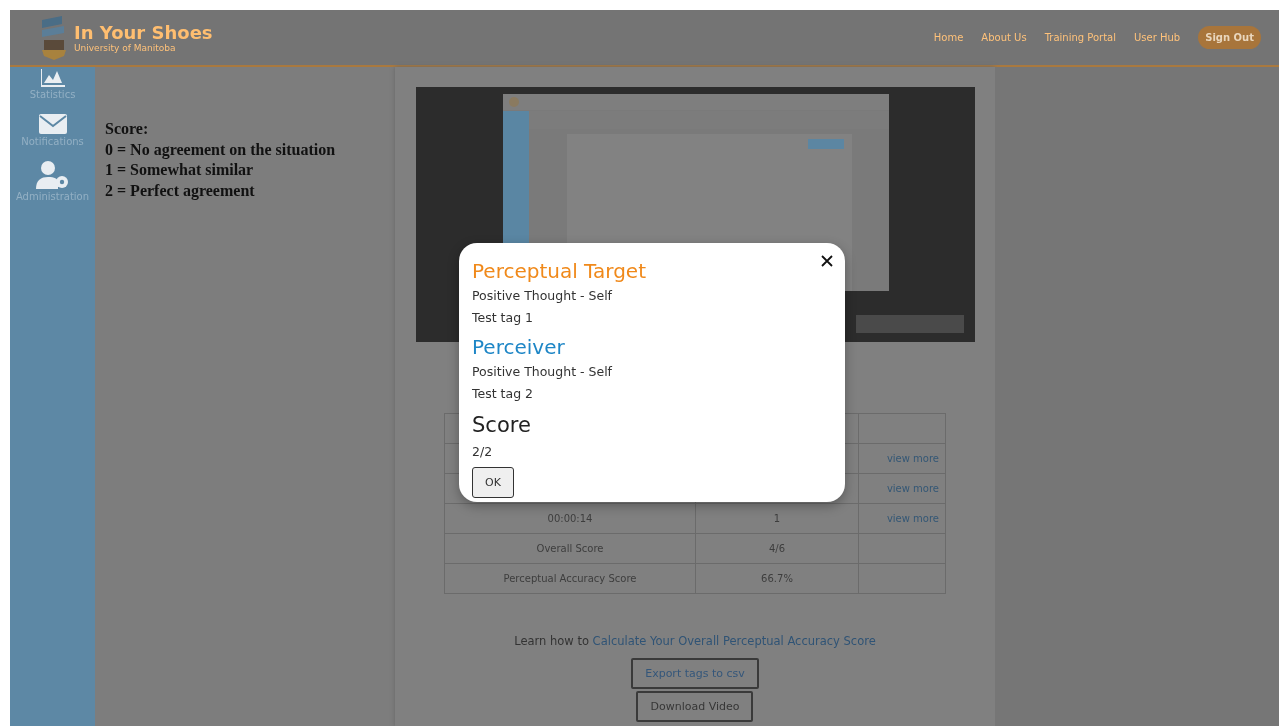 The height and width of the screenshot is (726, 1279). What do you see at coordinates (127, 129) in the screenshot?
I see `score-legend-line: Score:` at bounding box center [127, 129].